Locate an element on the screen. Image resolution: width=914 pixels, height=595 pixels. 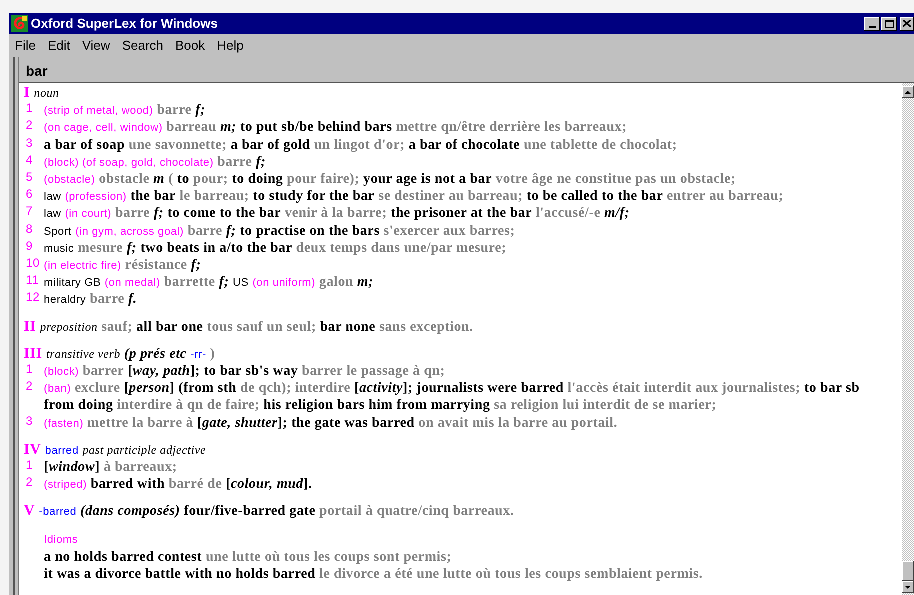
menu-item: View is located at coordinates (96, 46).